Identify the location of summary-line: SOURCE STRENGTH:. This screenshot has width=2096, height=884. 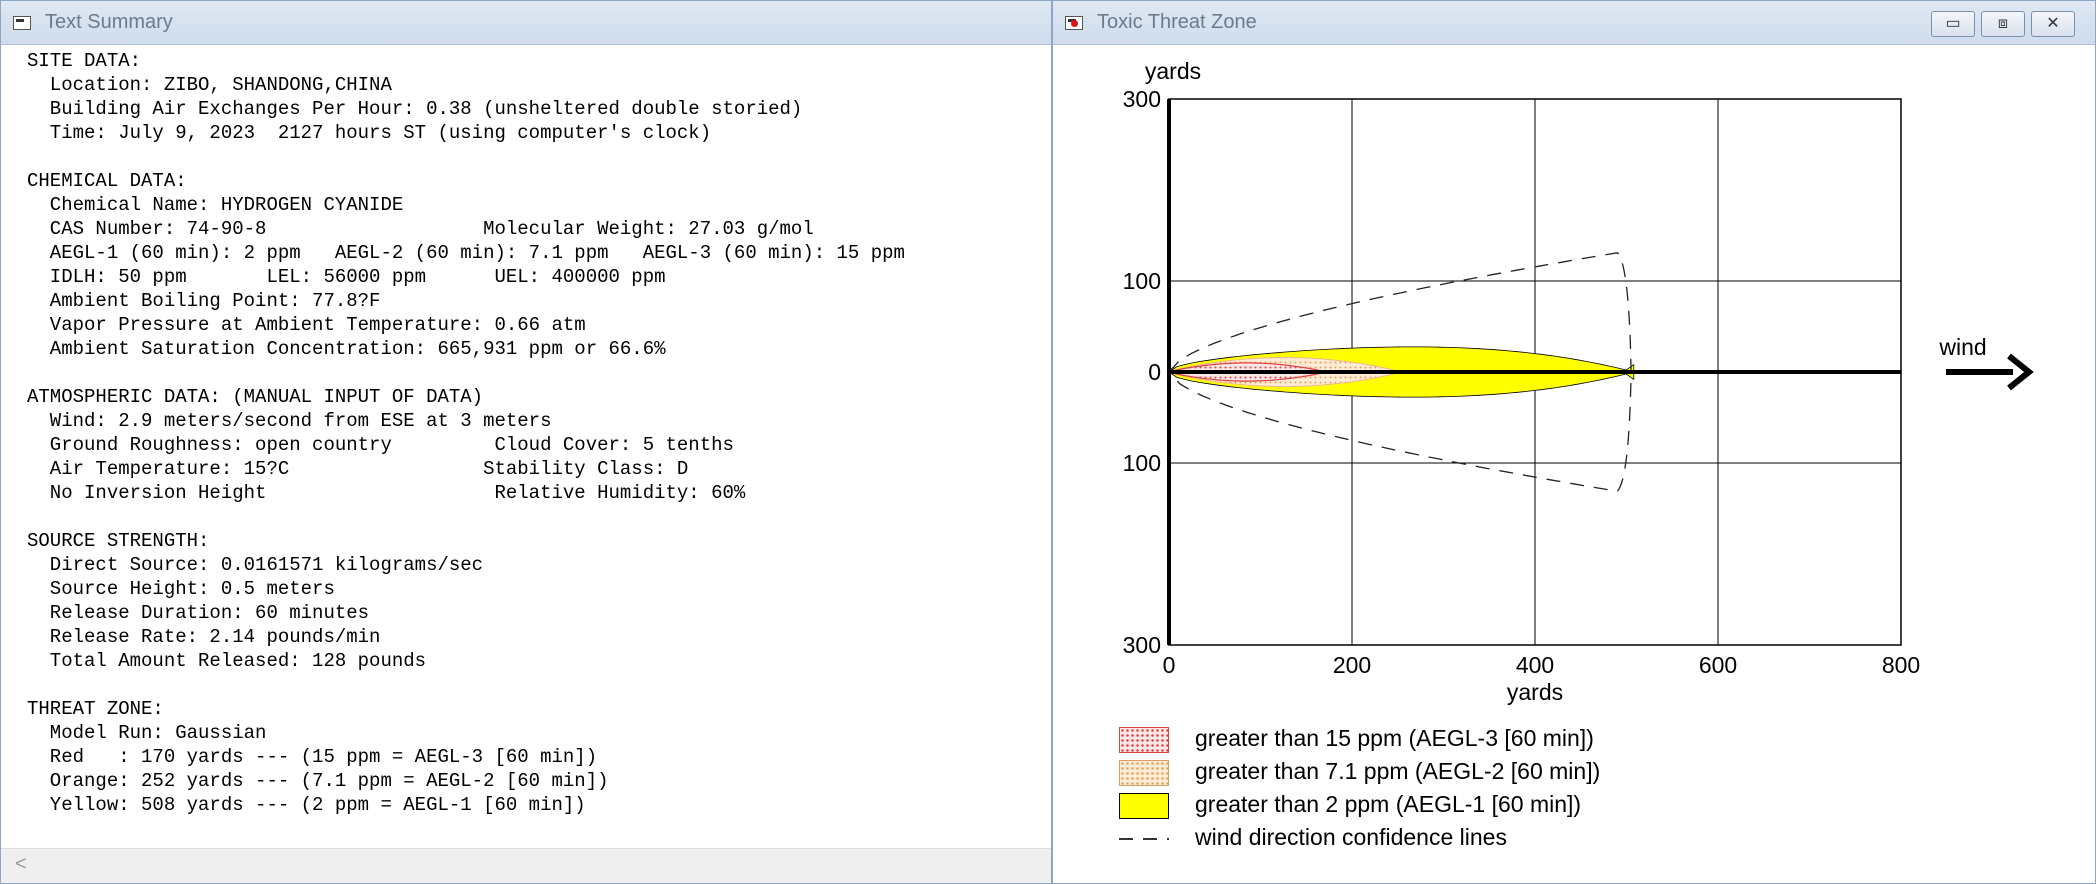
(118, 541).